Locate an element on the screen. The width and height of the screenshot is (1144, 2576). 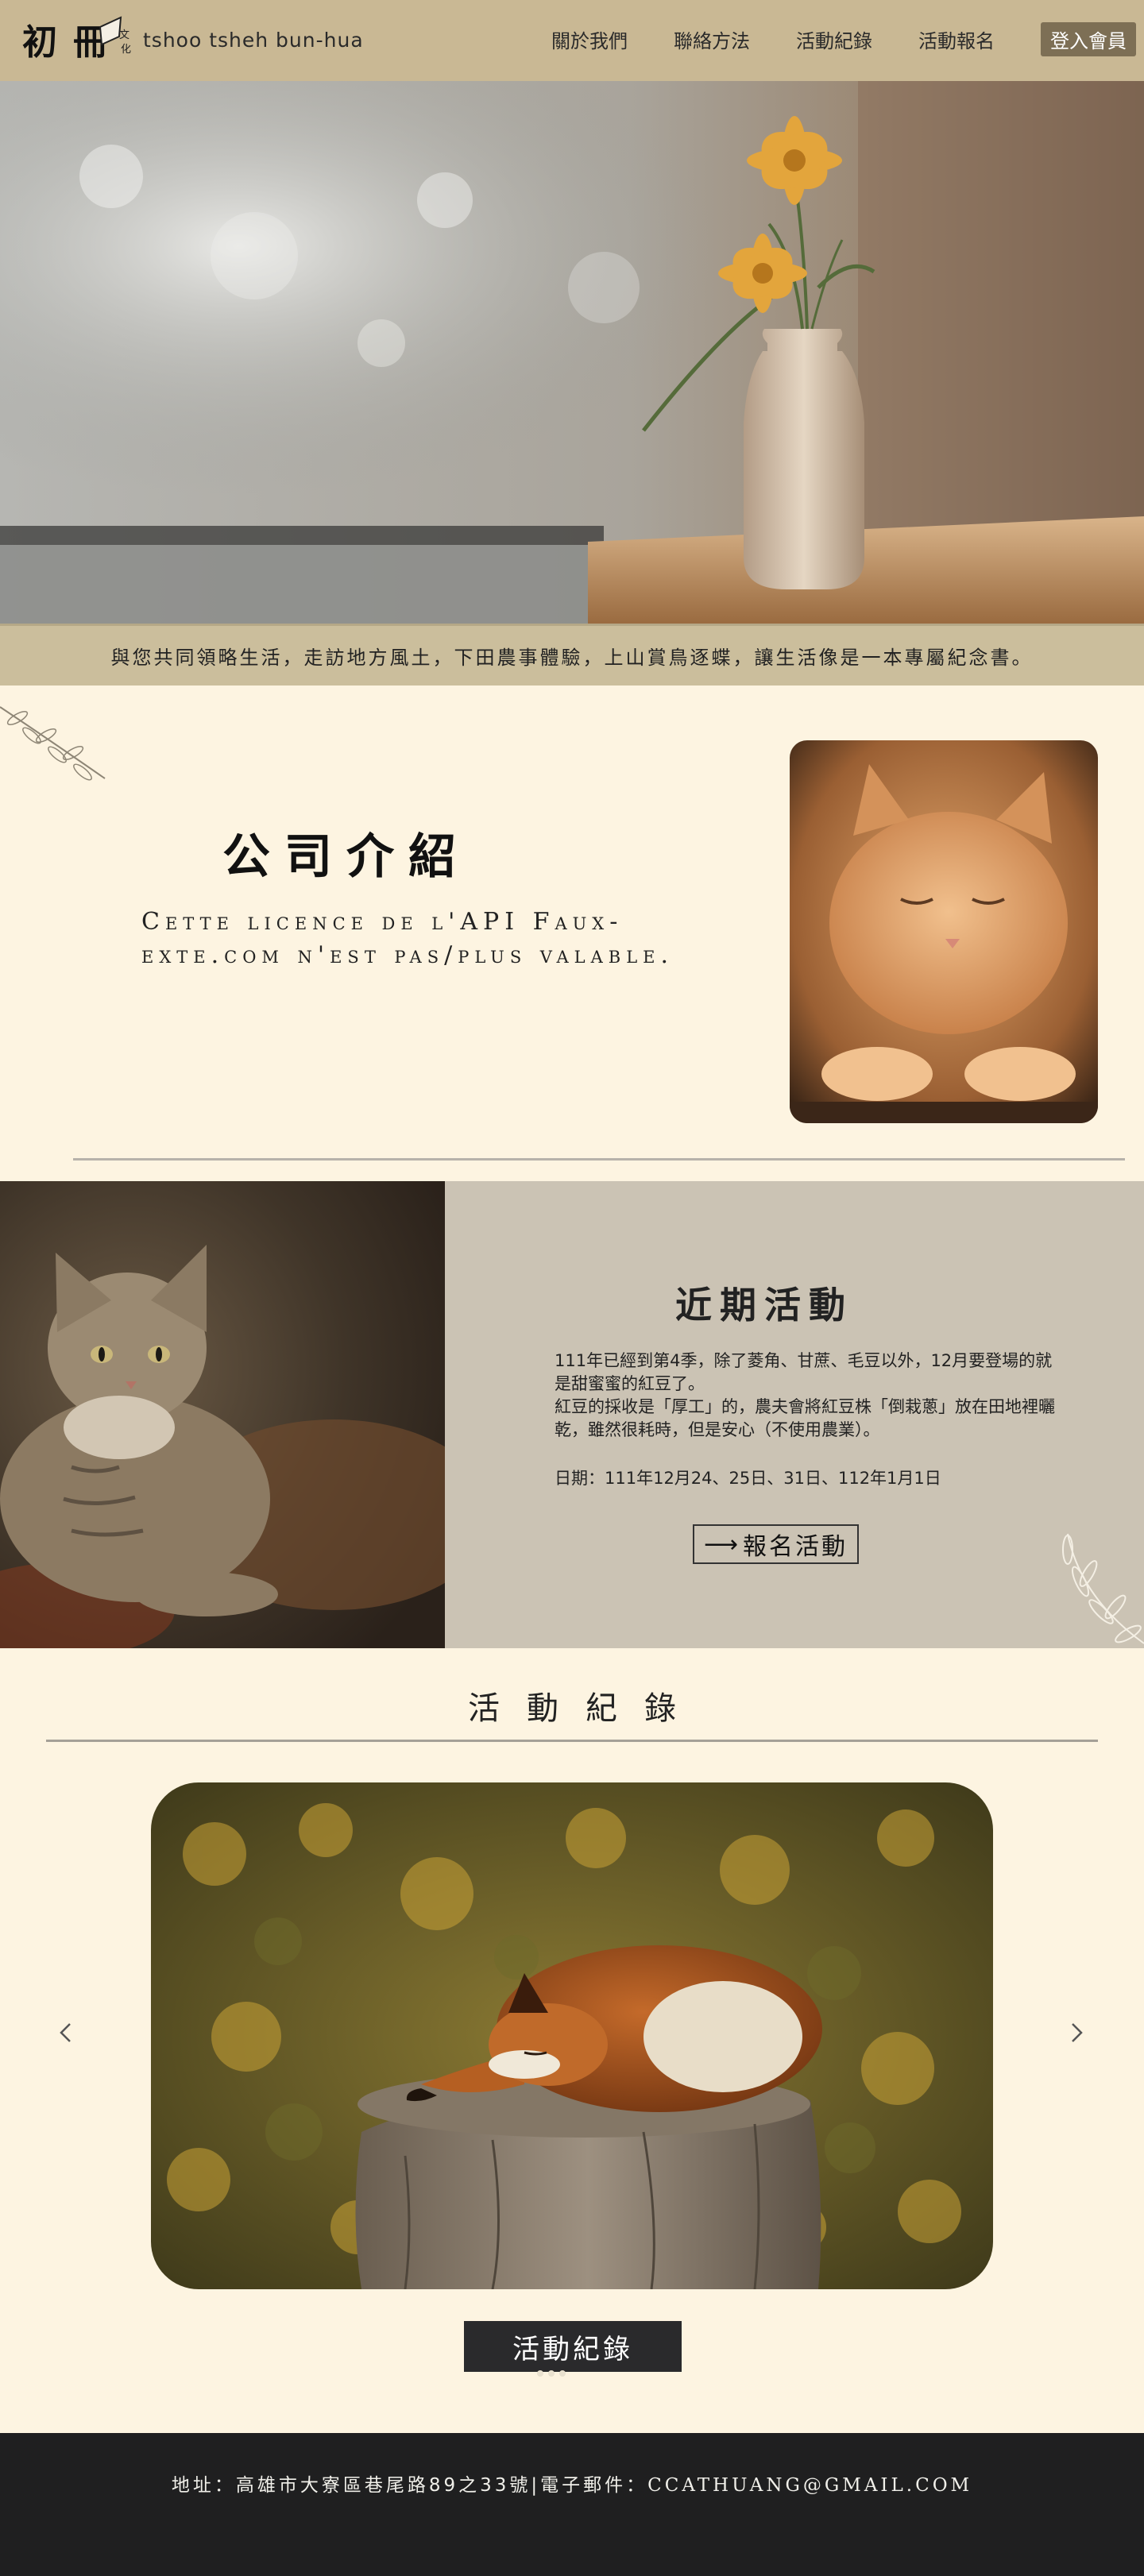
tabby-cat-image is located at coordinates (222, 1414).